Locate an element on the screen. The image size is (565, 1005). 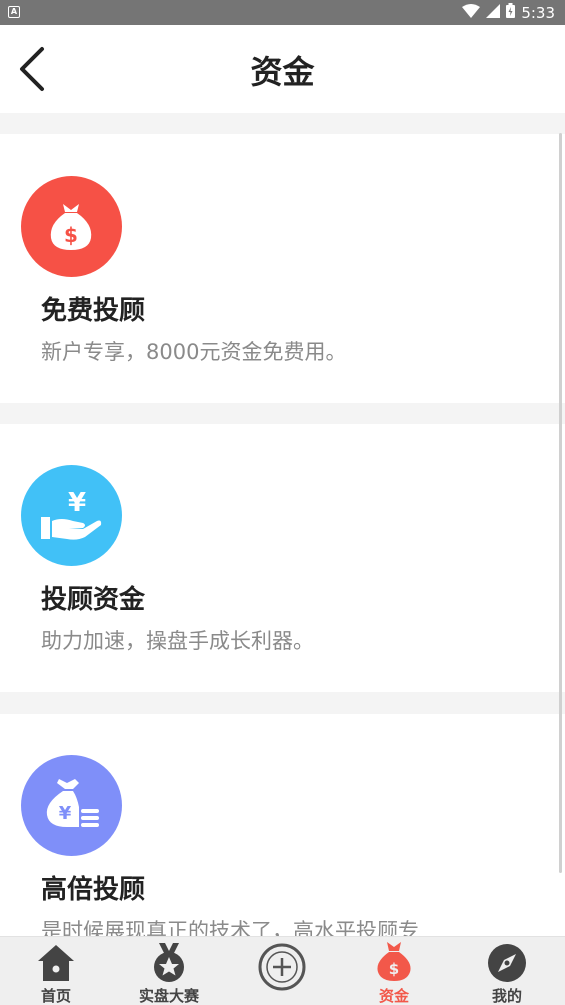
tab-home: 首页 is located at coordinates (56, 971).